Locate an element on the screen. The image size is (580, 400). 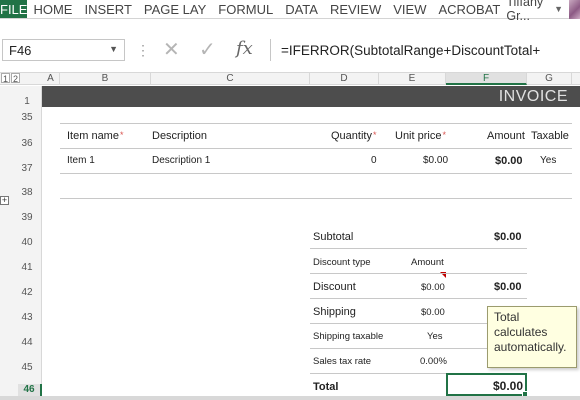
column-header-e: E is located at coordinates (412, 79).